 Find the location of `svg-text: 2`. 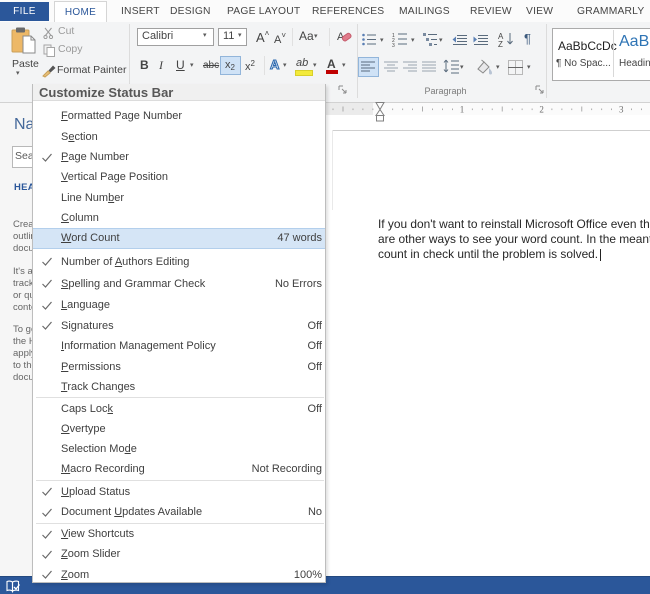

svg-text: 2 is located at coordinates (541, 110).